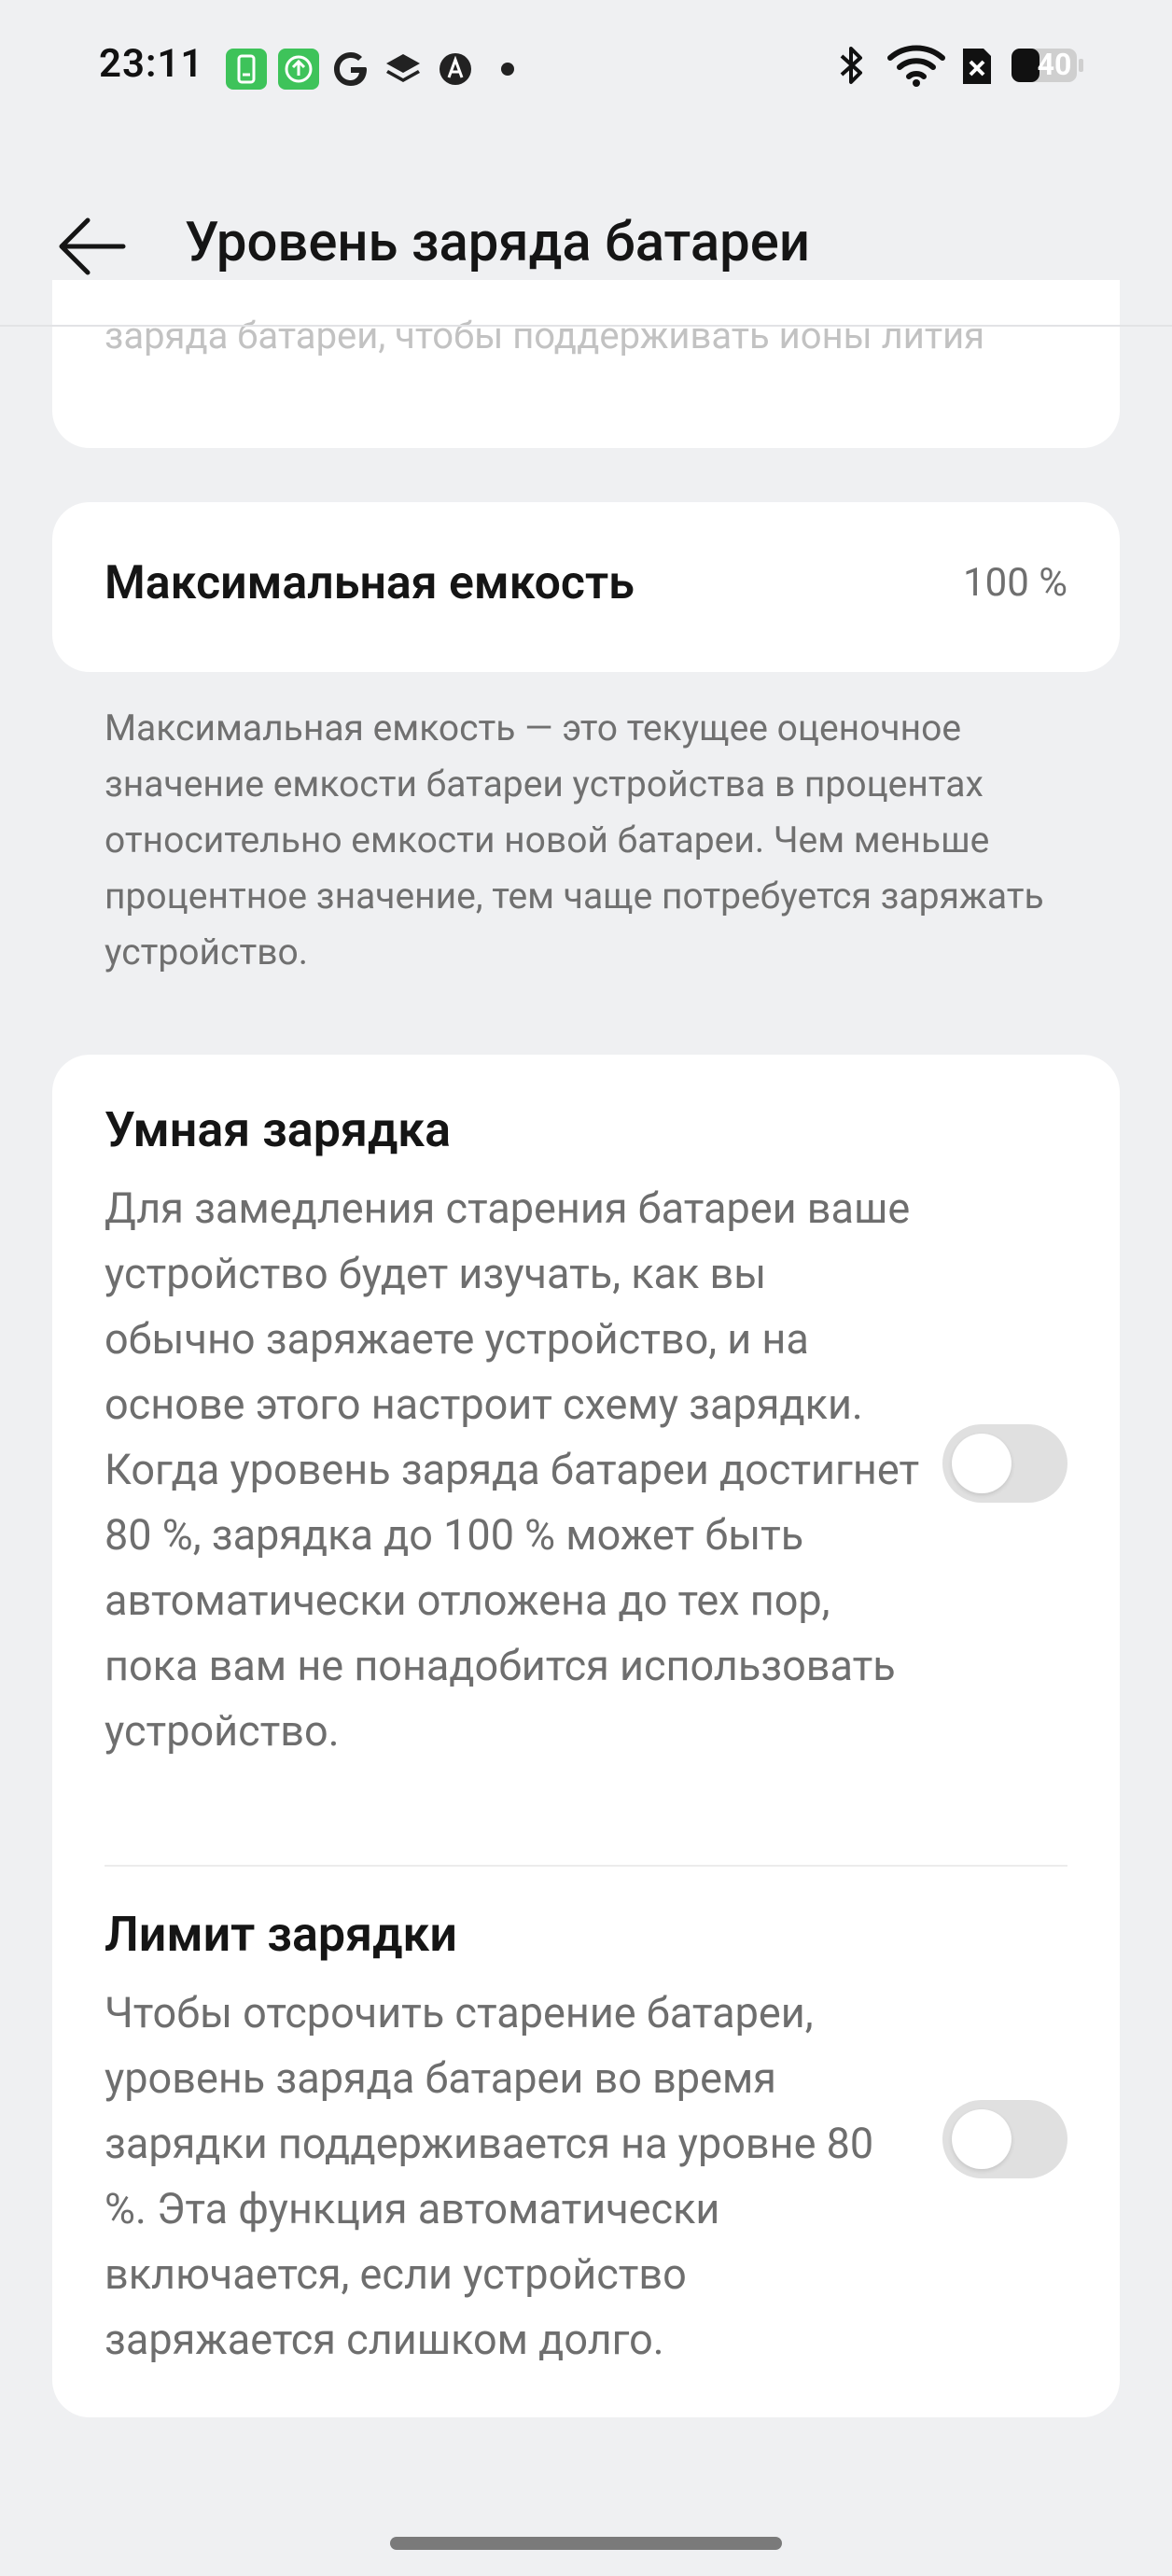 Image resolution: width=1172 pixels, height=2576 pixels. I want to click on row-divider, so click(586, 1866).